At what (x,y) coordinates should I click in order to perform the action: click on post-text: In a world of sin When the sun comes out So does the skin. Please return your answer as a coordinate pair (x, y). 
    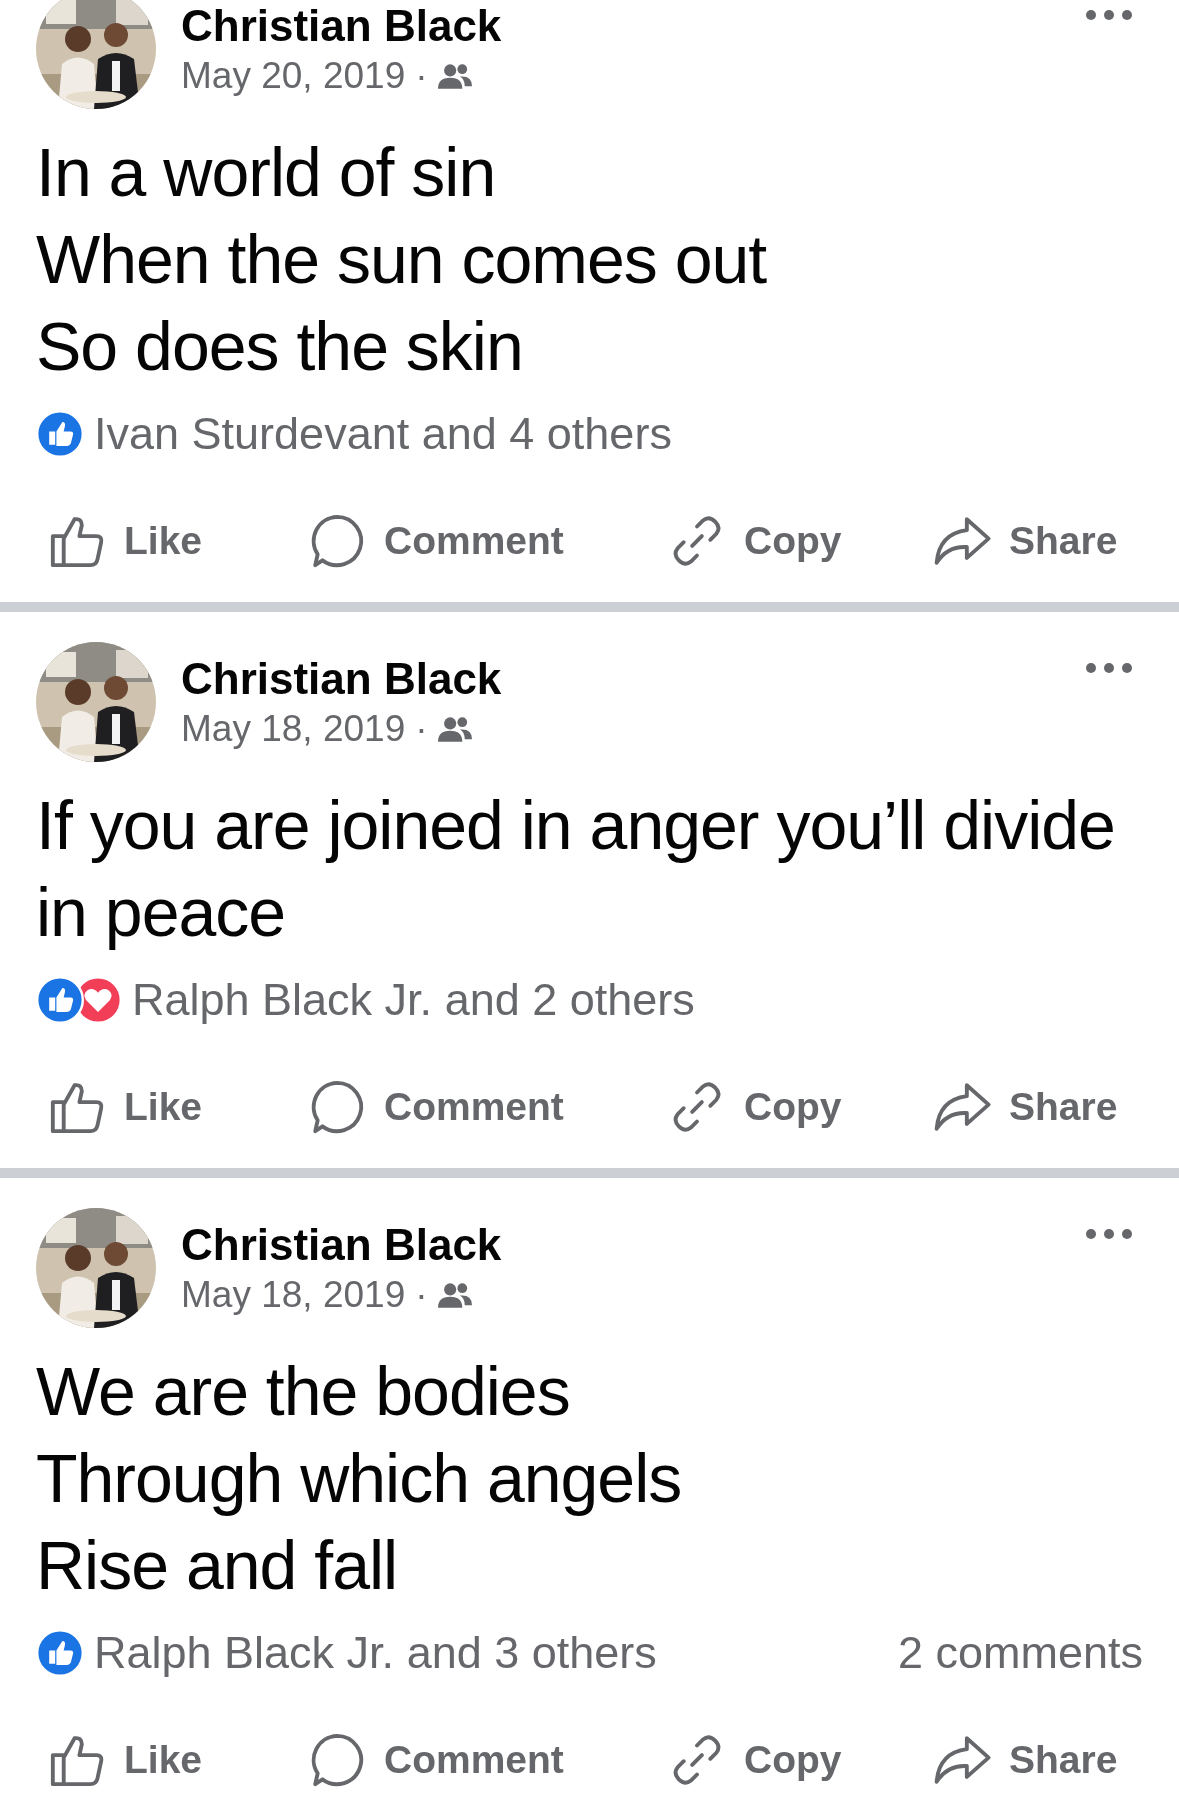
    Looking at the image, I should click on (402, 259).